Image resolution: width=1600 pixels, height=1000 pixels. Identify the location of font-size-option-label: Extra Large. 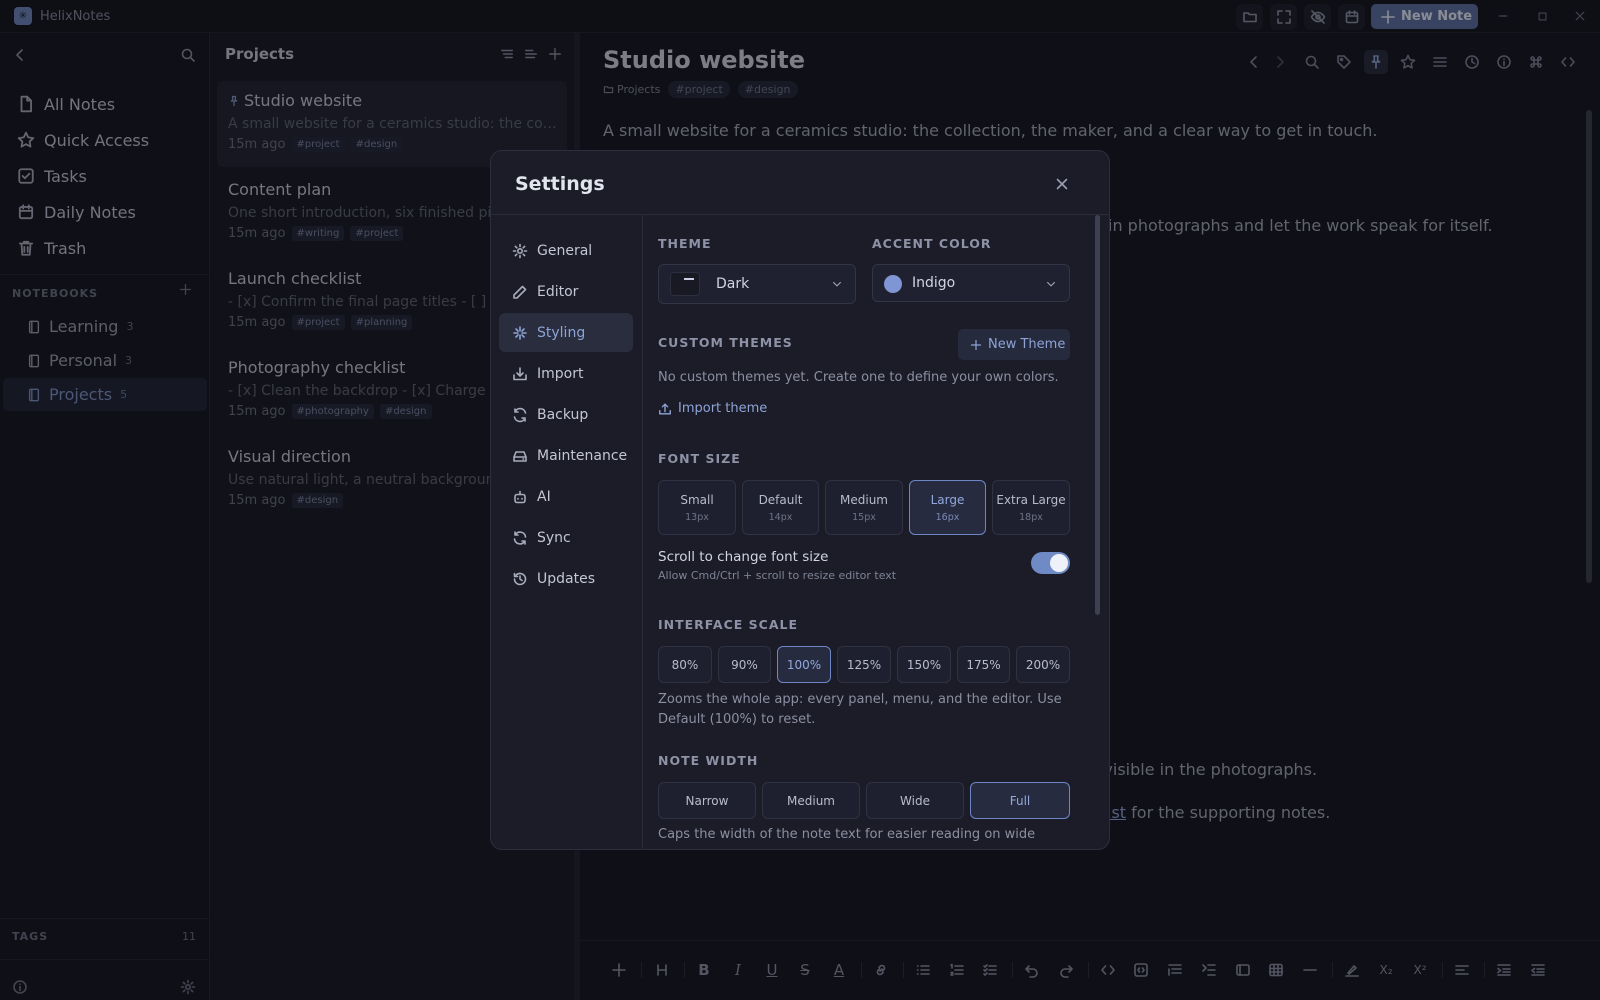
(1031, 499).